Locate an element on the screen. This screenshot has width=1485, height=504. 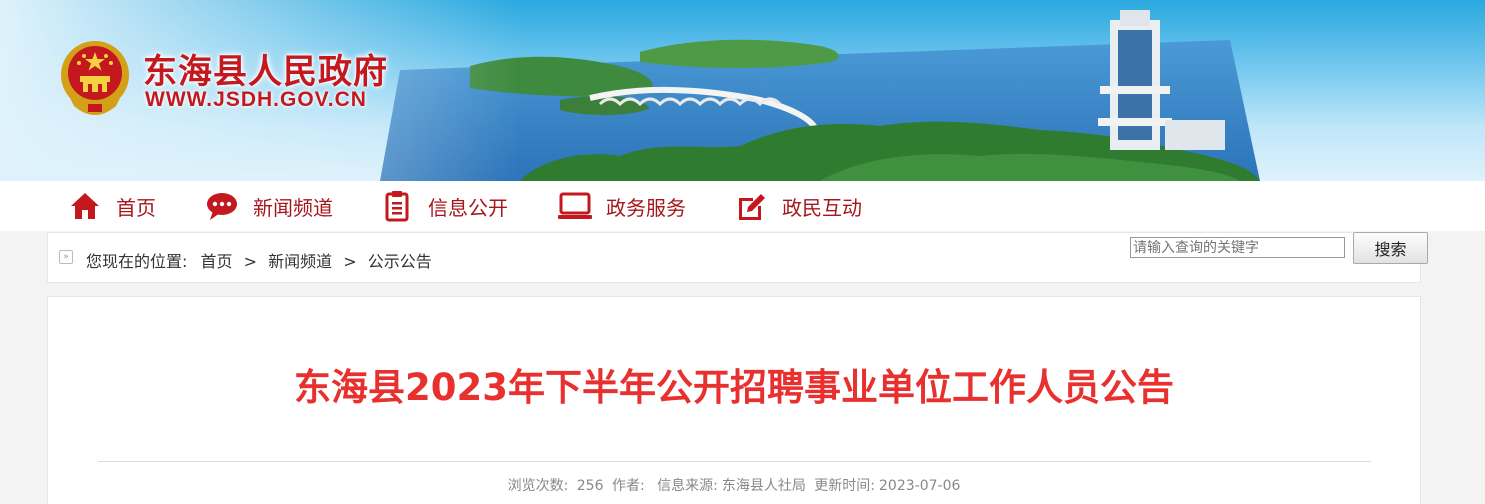
views-label: 浏览次数: is located at coordinates (538, 486).